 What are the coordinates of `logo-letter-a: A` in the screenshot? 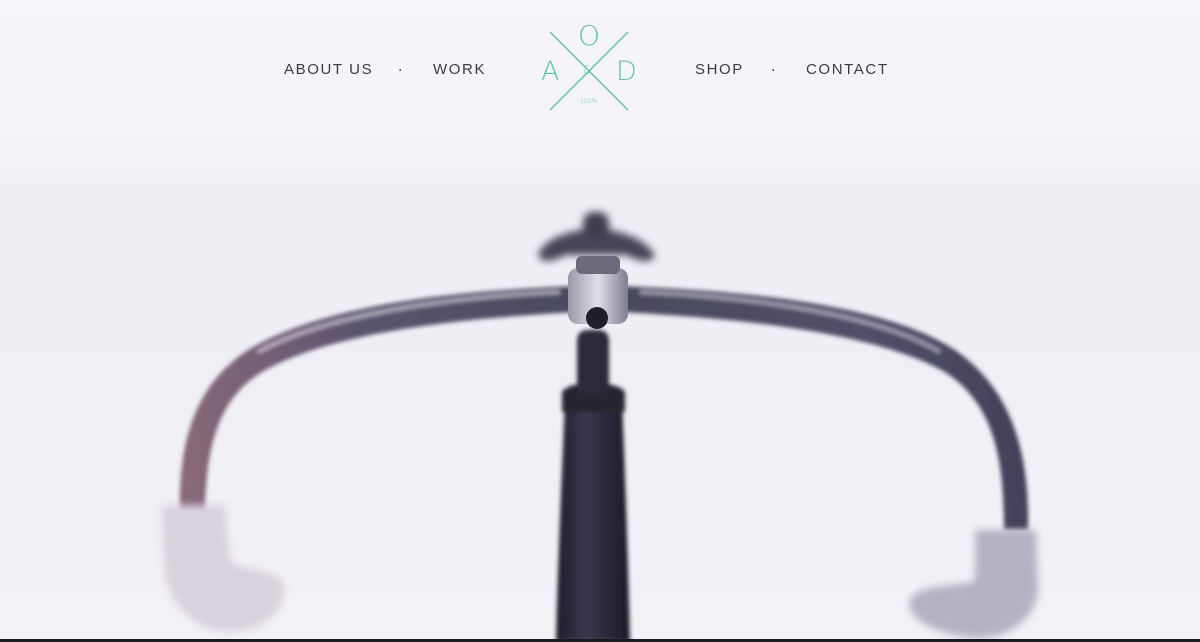 It's located at (550, 71).